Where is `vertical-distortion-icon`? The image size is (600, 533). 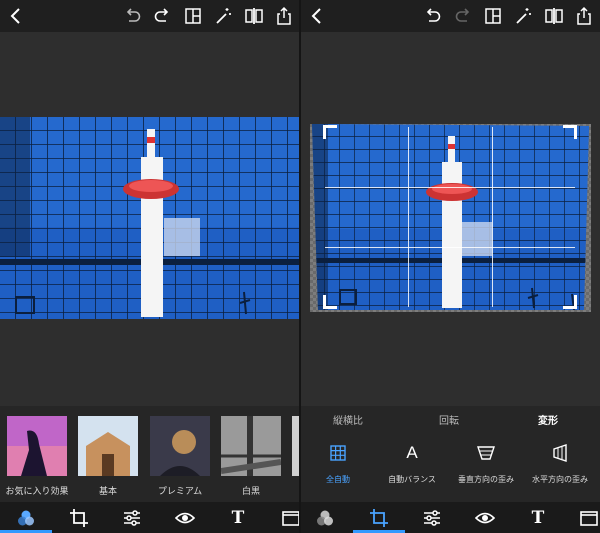
vertical-distortion-icon is located at coordinates (486, 453).